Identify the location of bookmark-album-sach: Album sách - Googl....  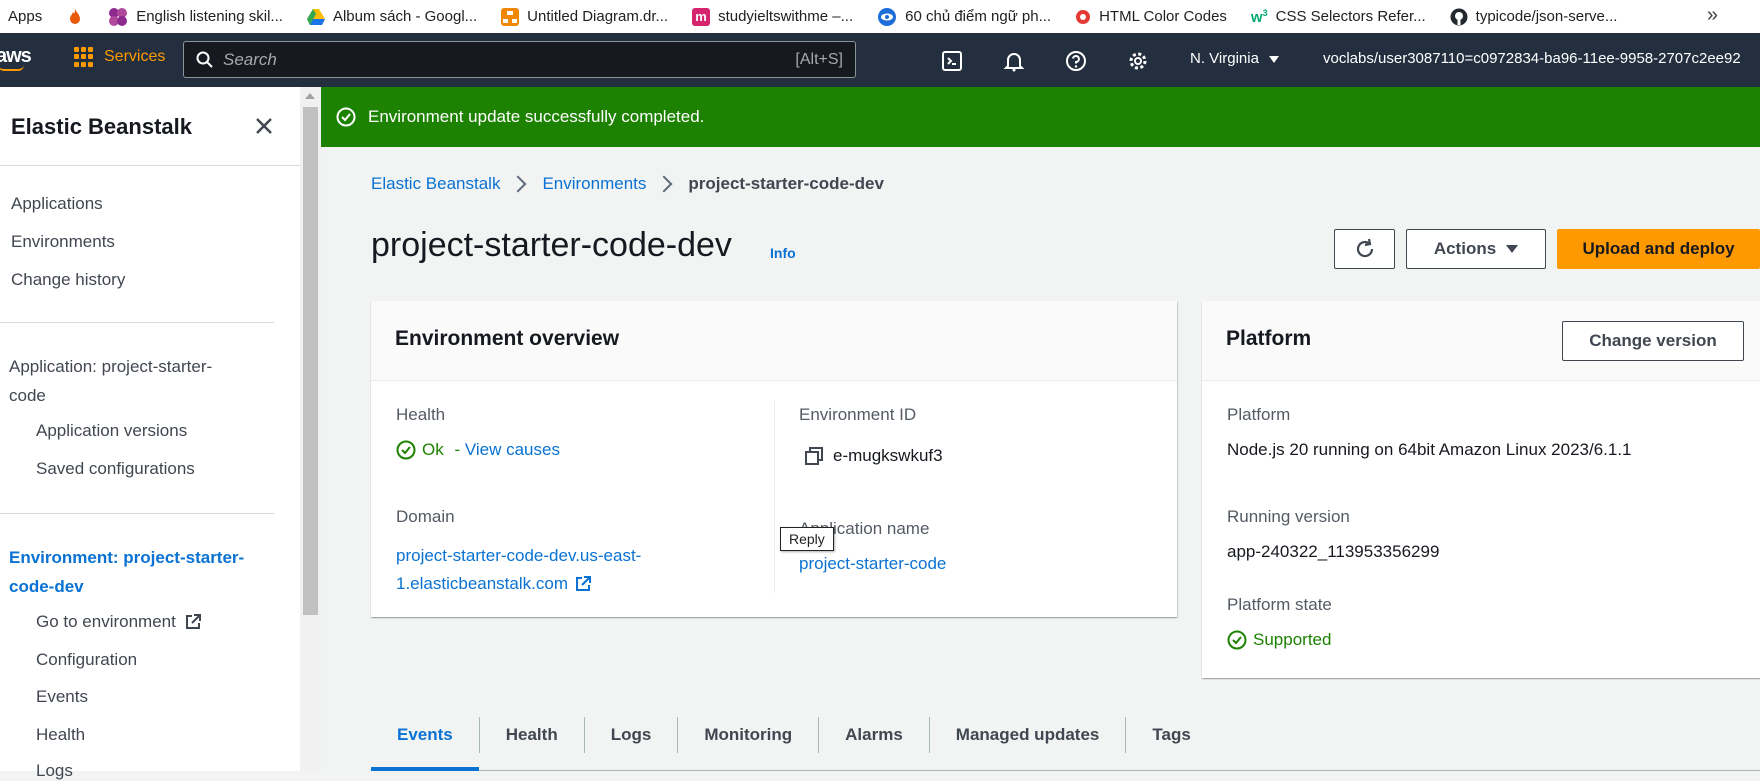
(391, 16).